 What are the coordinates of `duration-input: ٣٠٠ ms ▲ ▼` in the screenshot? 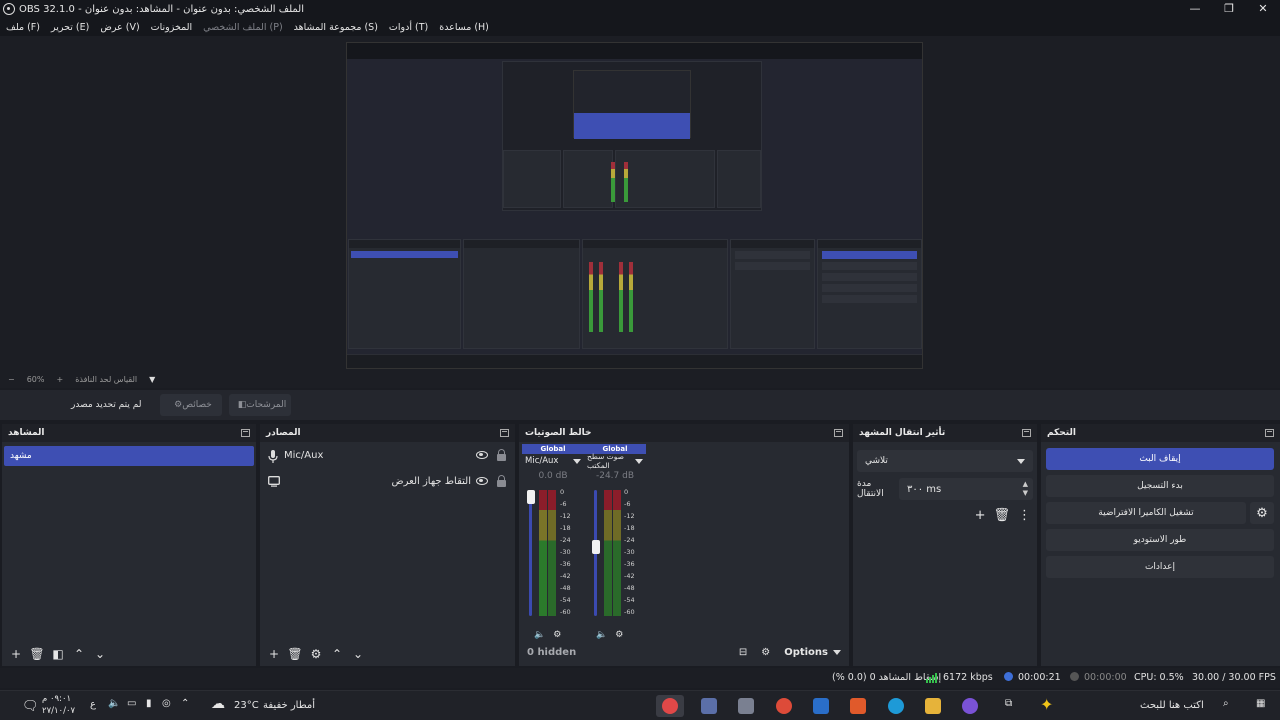 It's located at (966, 489).